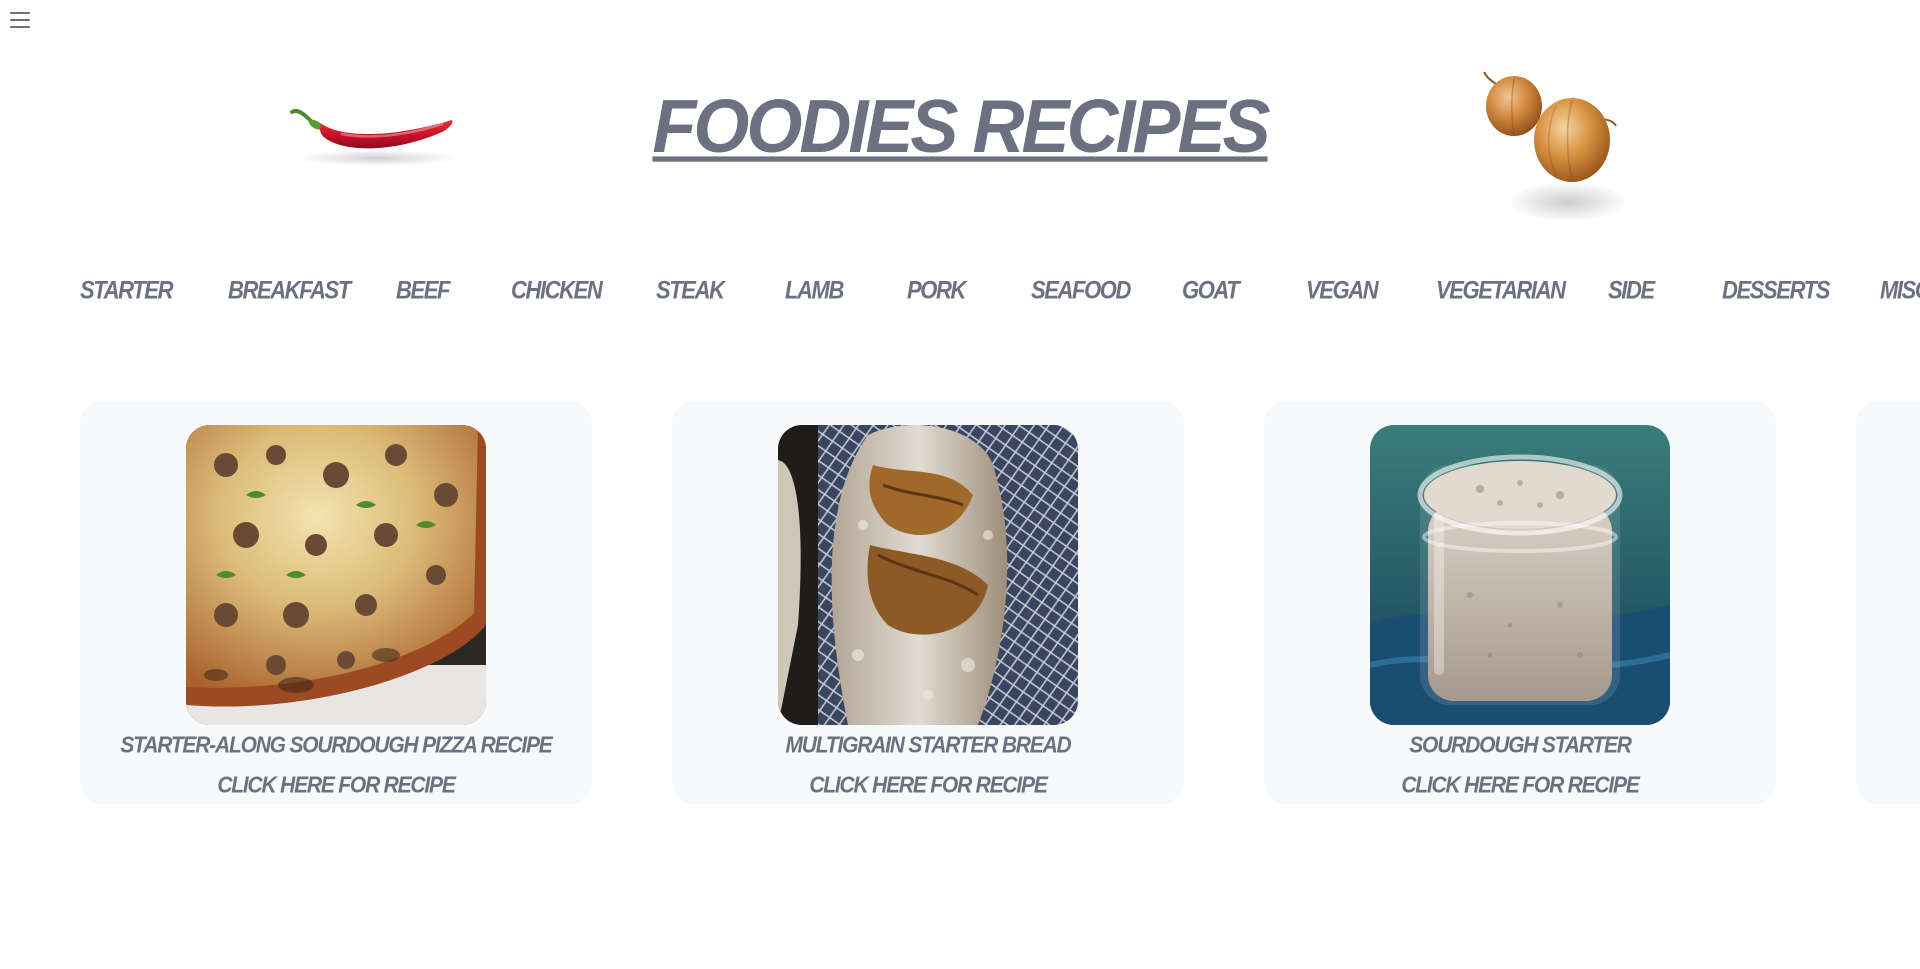 The height and width of the screenshot is (969, 1920). I want to click on multigrain-bread-image, so click(928, 575).